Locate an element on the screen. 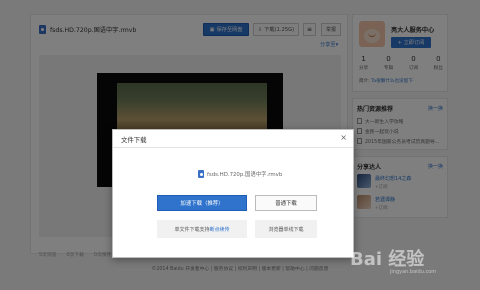 Image resolution: width=480 pixels, height=290 pixels. dialog-file-name: fsds.HD.720p.国语中字.rmvb is located at coordinates (245, 175).